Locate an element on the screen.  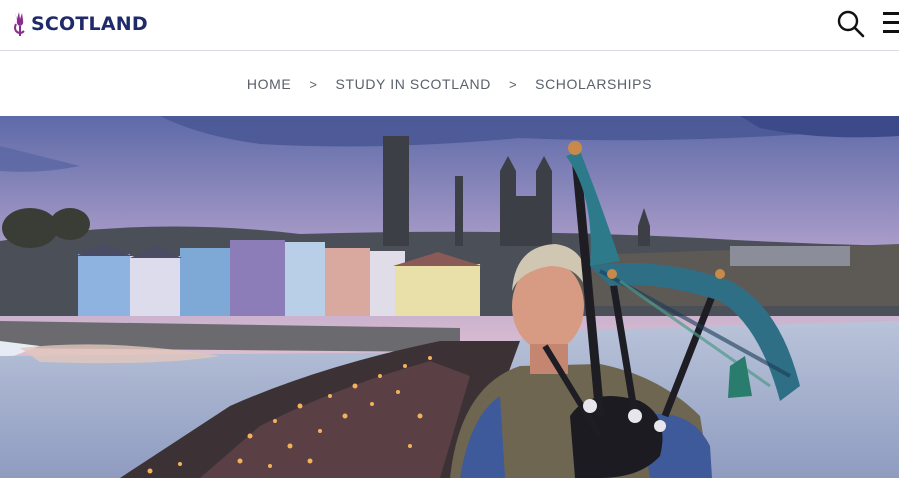
breadcrumb: HOME > STUDY IN SCOTLAND > SCHOLARSHIPS is located at coordinates (449, 84).